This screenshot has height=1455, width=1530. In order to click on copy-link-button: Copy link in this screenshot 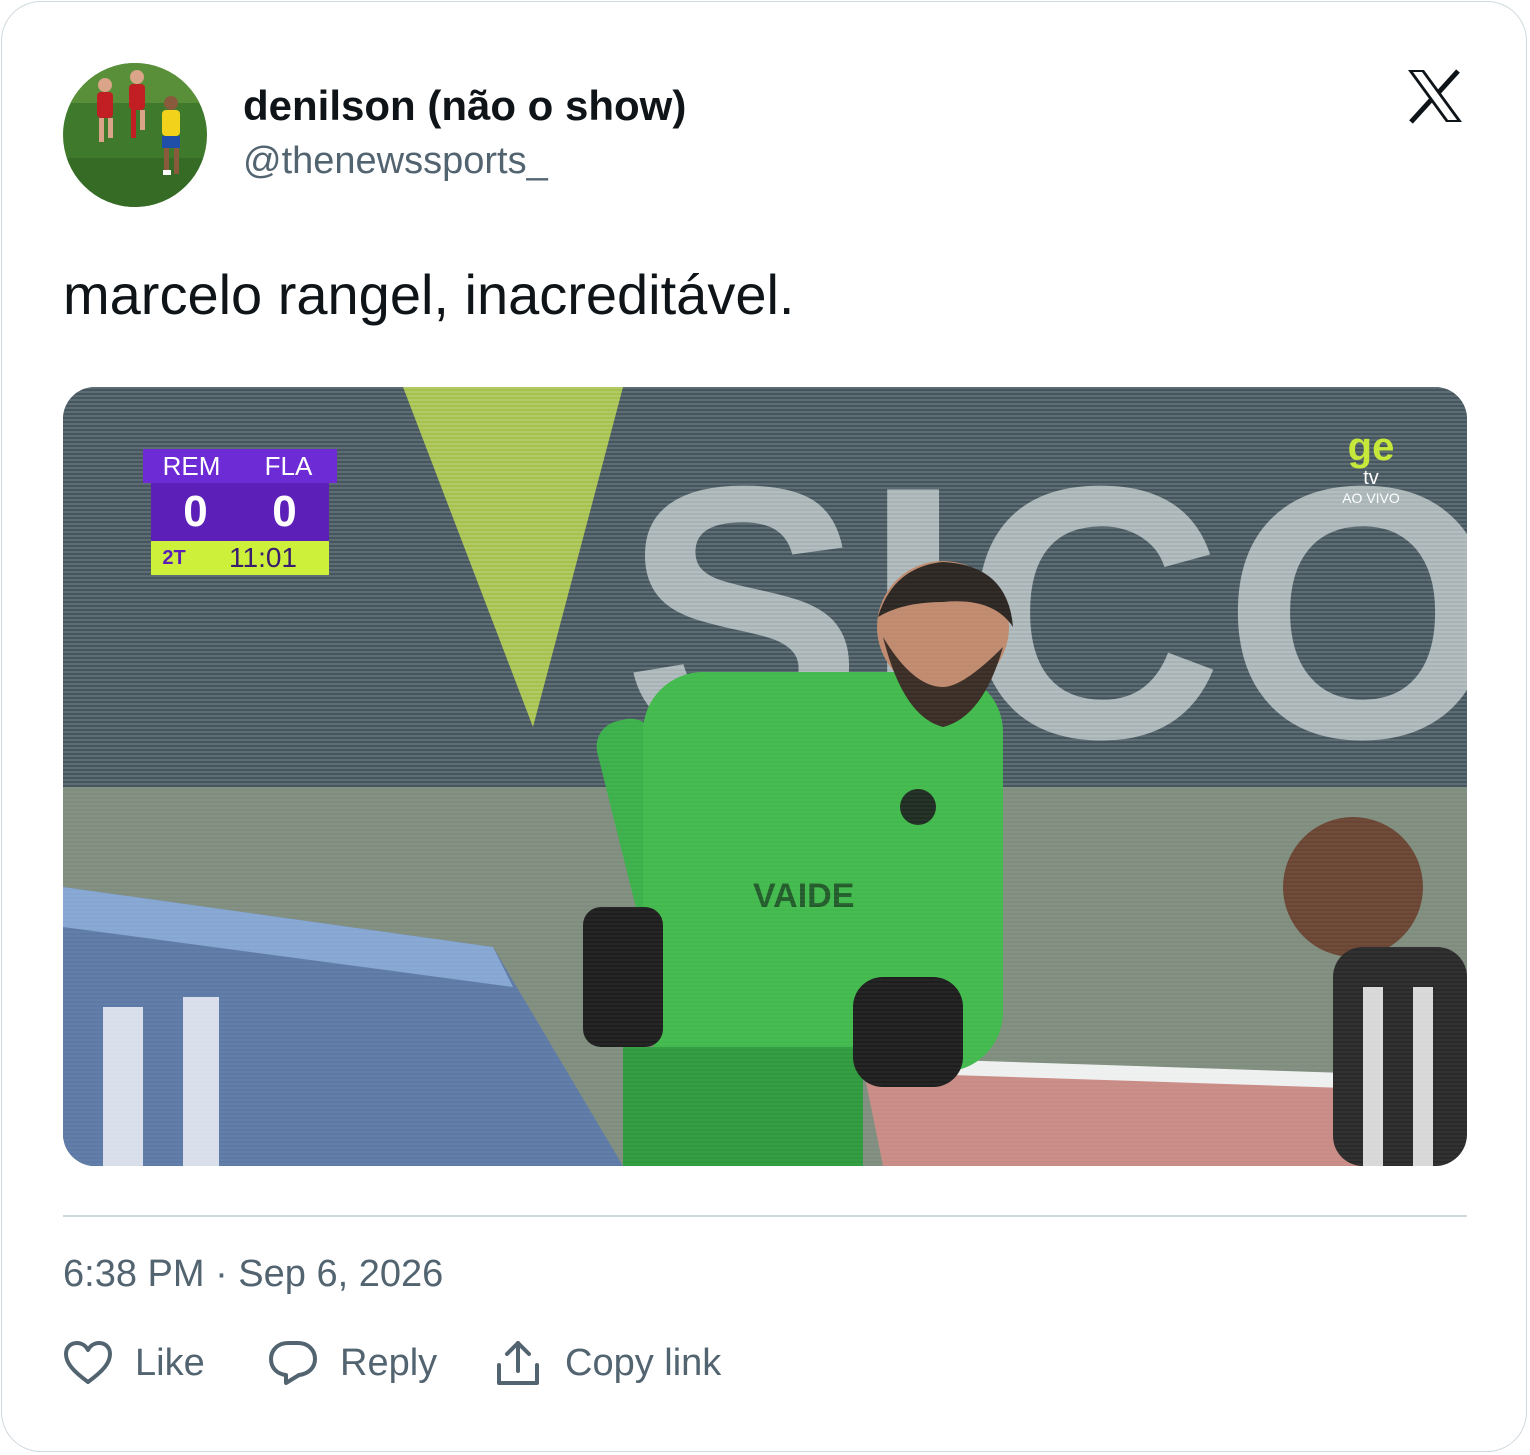, I will do `click(607, 1363)`.